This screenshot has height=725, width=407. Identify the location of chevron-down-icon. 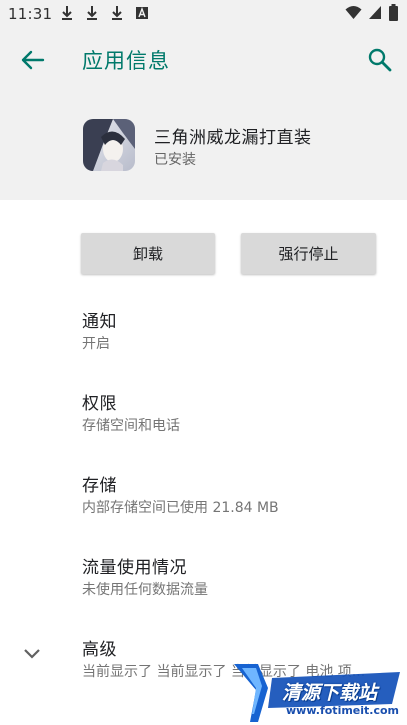
(32, 654).